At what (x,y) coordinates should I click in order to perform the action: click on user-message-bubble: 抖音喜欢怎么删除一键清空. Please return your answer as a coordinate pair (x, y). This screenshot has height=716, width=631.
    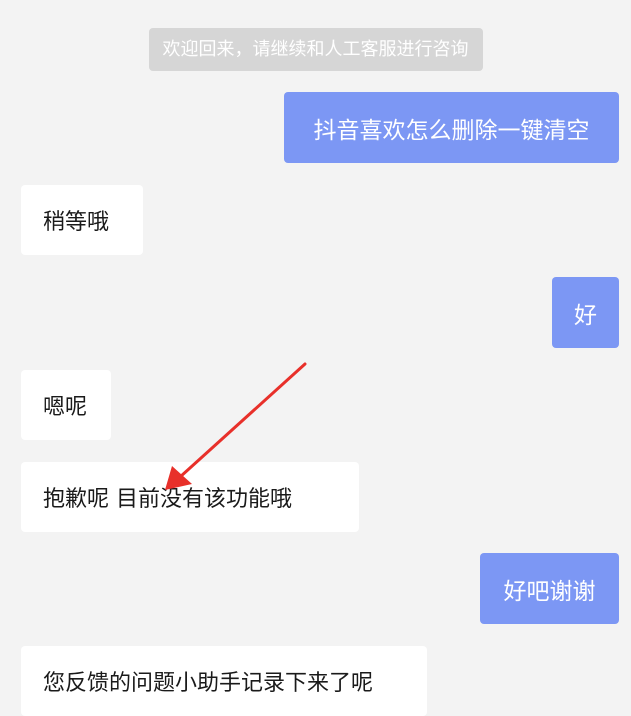
    Looking at the image, I should click on (451, 127).